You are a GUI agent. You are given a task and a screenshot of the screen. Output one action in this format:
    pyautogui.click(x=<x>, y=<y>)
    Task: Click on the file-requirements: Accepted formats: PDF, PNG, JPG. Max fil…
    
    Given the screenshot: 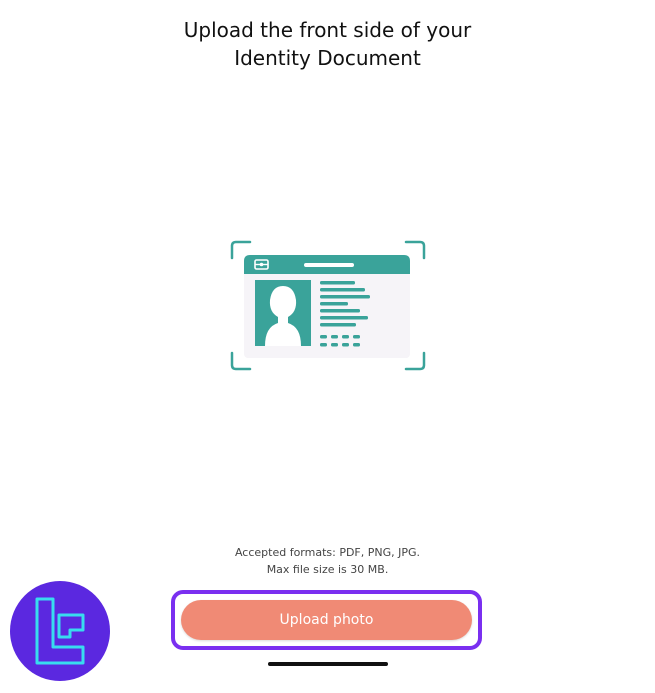 What is the action you would take?
    pyautogui.click(x=327, y=561)
    